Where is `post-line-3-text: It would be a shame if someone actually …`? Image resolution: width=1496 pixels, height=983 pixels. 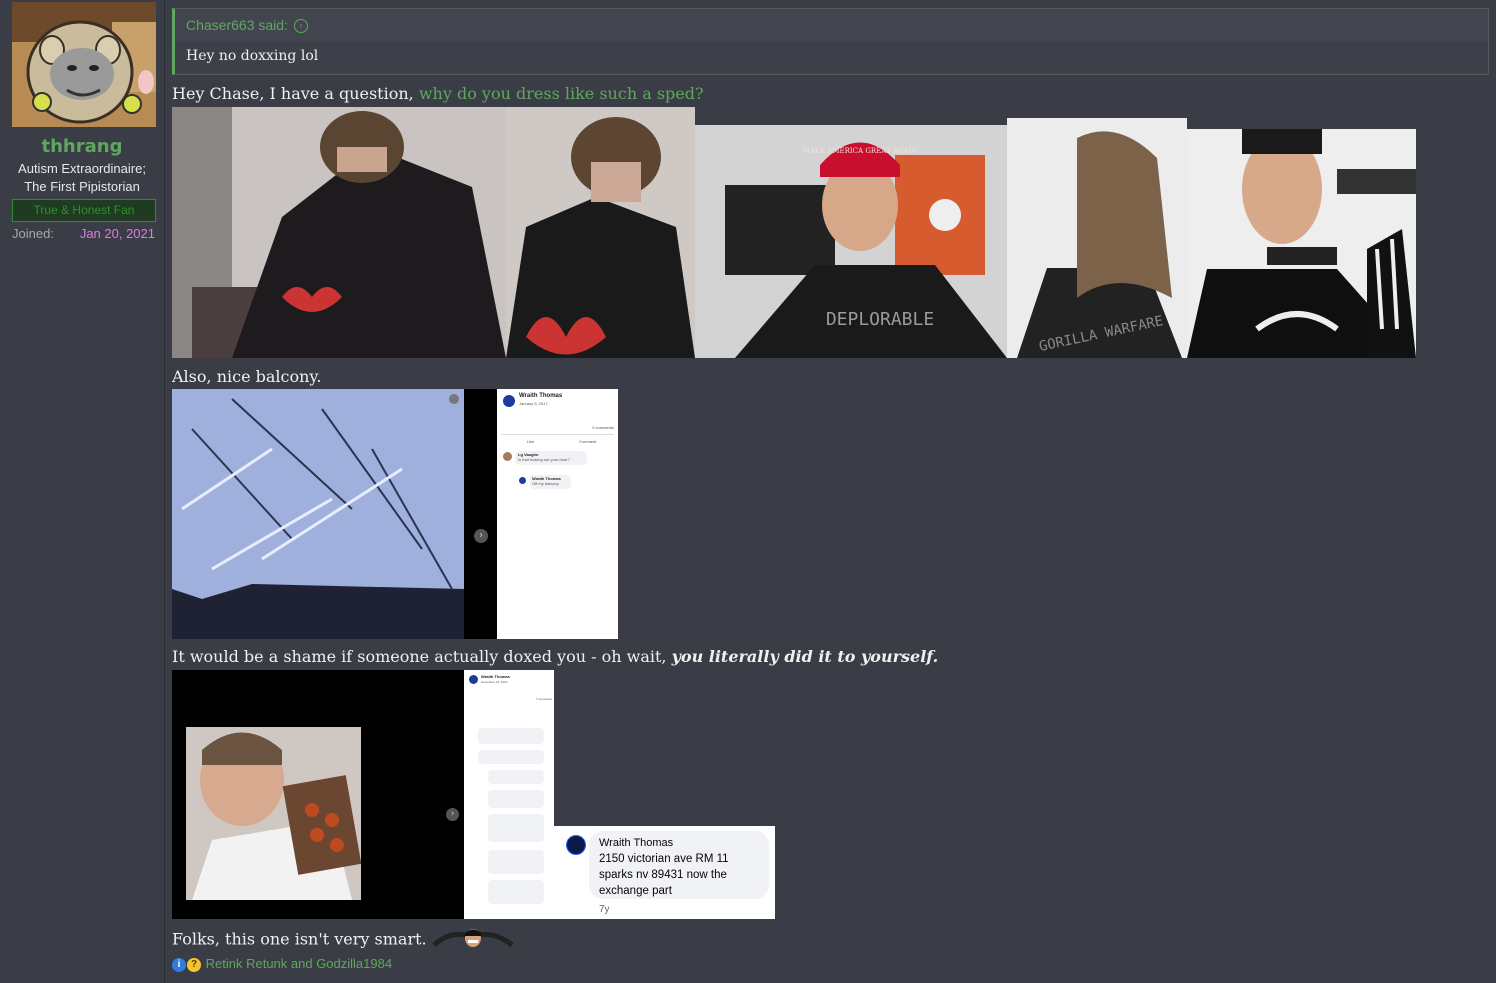
post-line-3-text: It would be a shame if someone actually … is located at coordinates (419, 656).